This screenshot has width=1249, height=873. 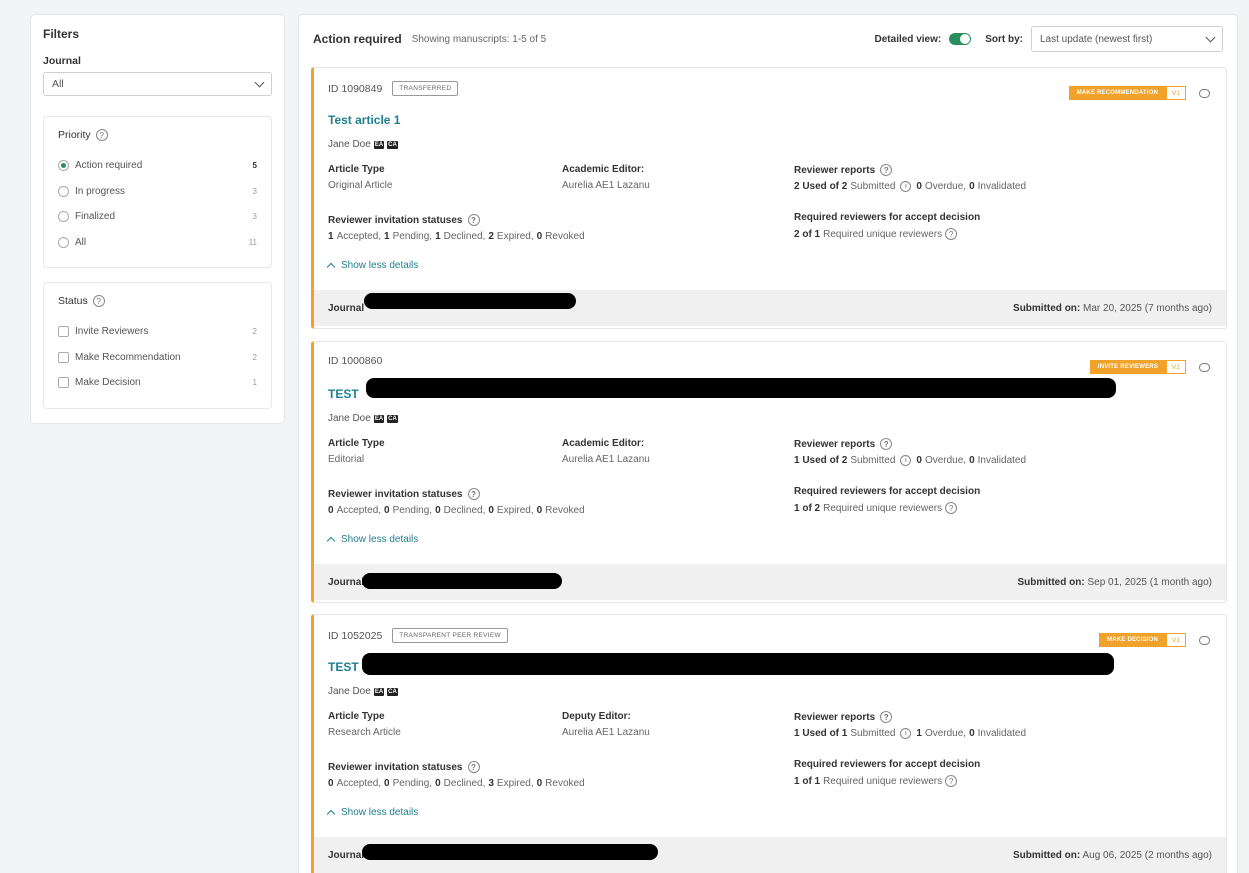 I want to click on status-option: Make Decision 1, so click(x=157, y=383).